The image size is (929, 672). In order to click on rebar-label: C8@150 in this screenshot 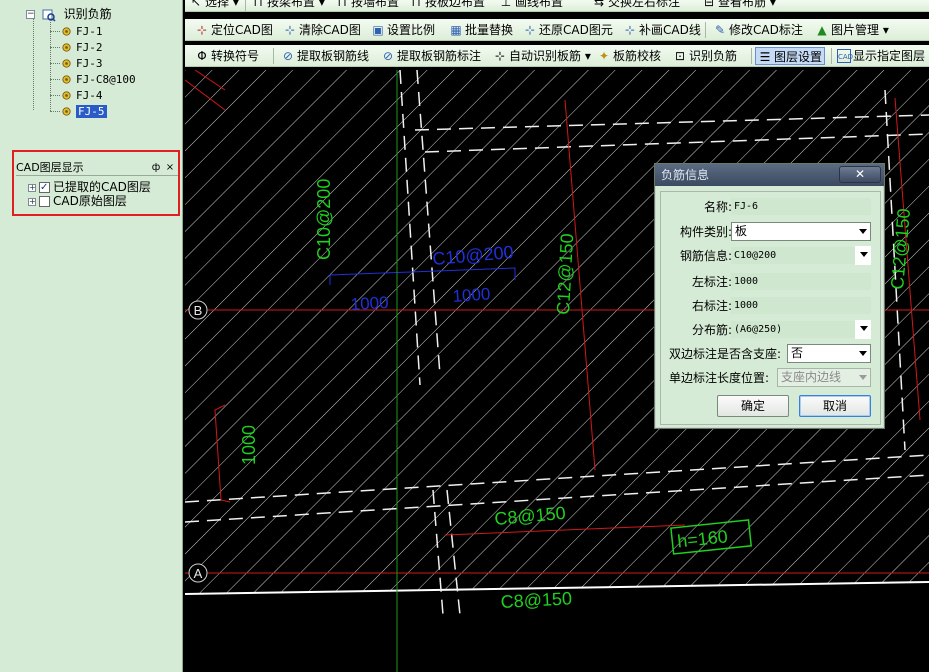, I will do `click(536, 600)`.